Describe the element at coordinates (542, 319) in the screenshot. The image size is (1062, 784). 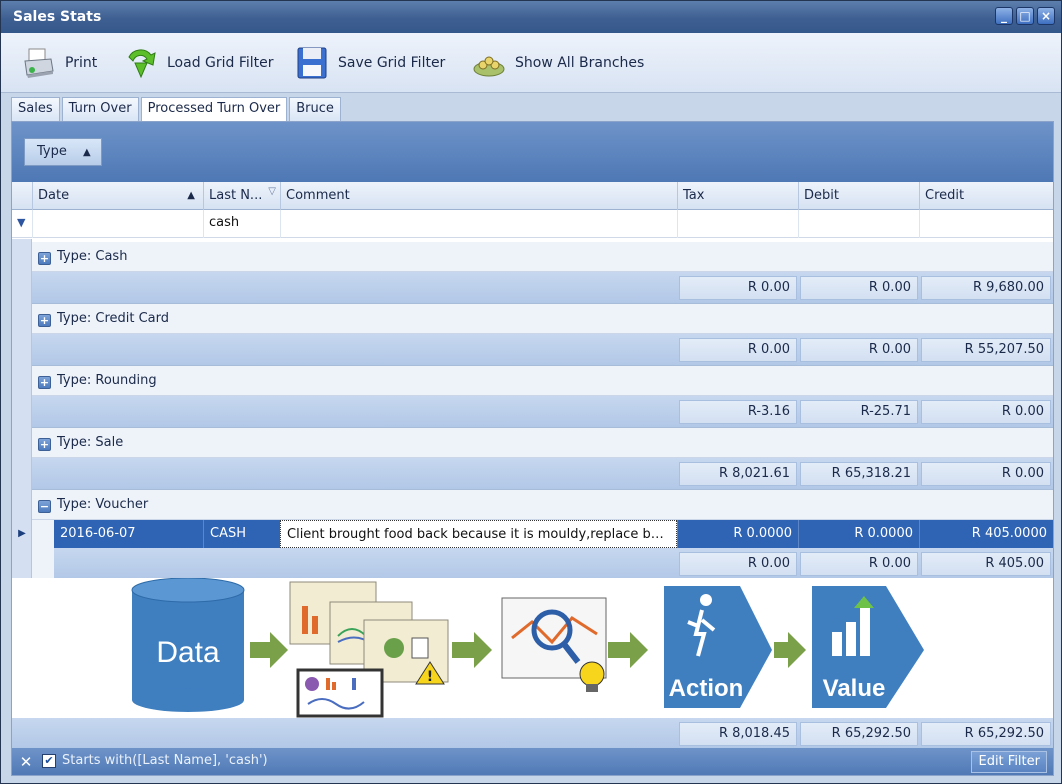
I see `group-row-credit-card: + Type: Credit Card` at that location.